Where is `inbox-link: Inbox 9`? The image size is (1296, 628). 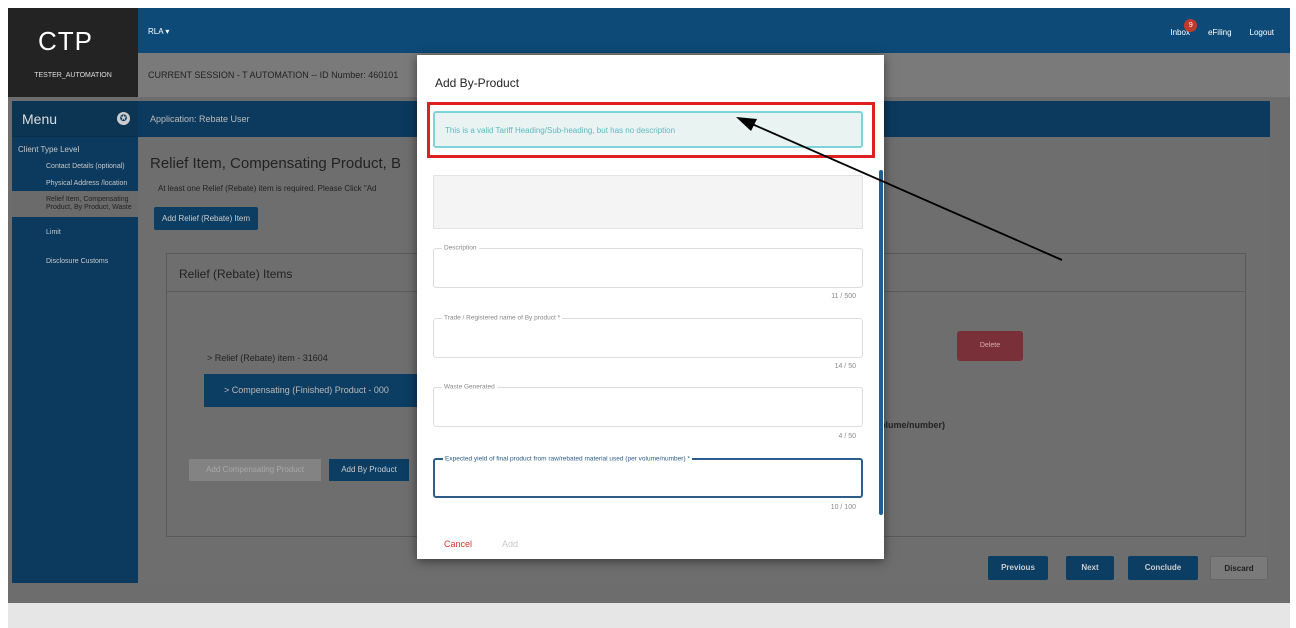
inbox-link: Inbox 9 is located at coordinates (1184, 28).